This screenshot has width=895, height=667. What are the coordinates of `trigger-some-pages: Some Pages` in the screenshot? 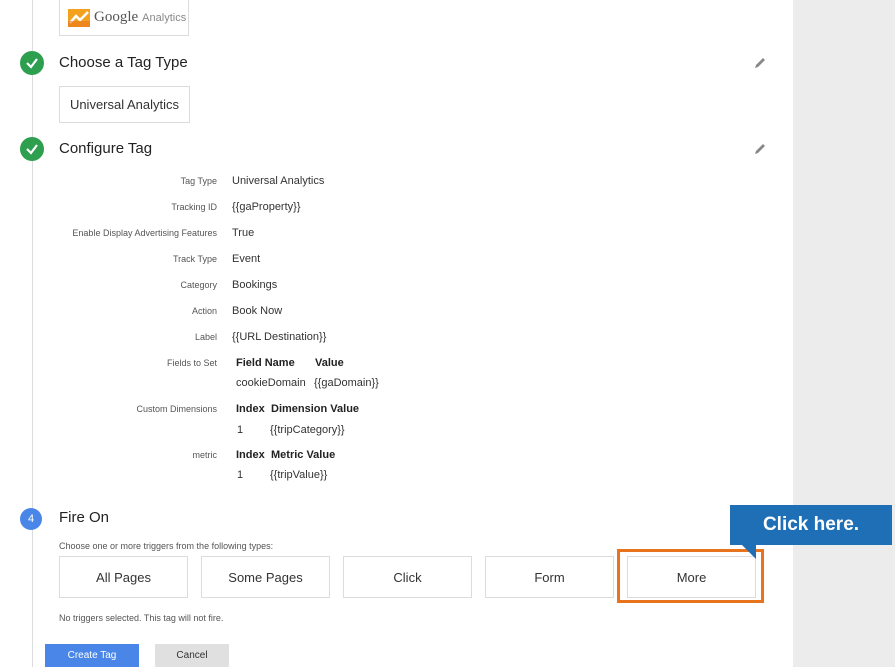 It's located at (265, 577).